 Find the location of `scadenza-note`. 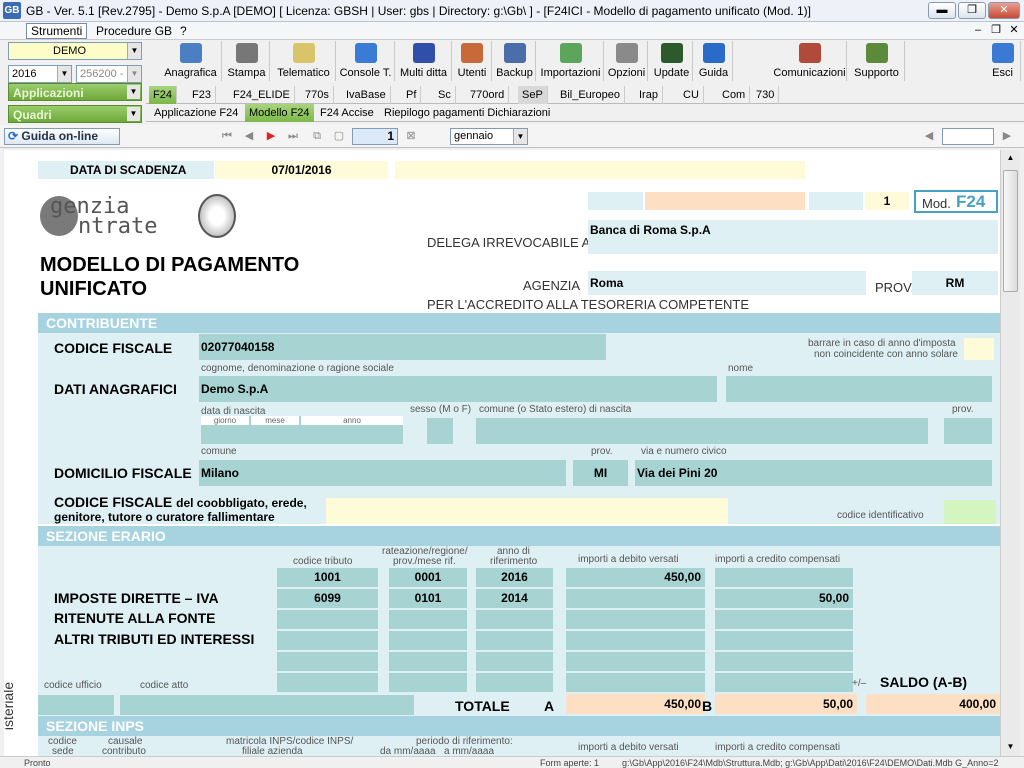

scadenza-note is located at coordinates (600, 170).